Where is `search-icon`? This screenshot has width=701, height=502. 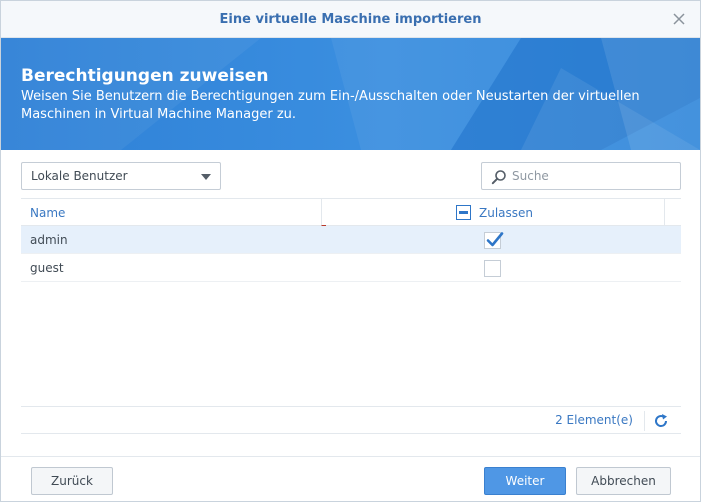
search-icon is located at coordinates (499, 177).